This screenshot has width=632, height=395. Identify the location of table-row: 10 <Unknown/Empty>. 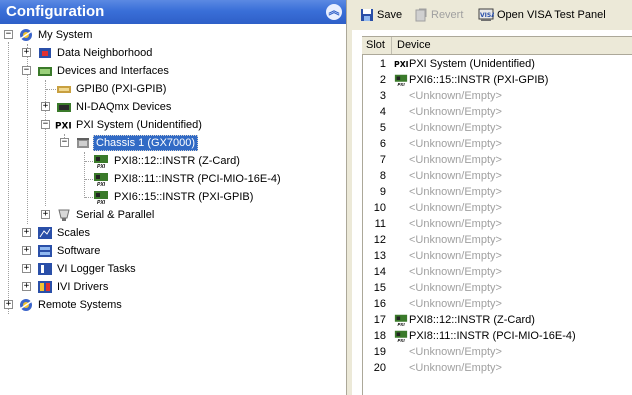
(497, 208).